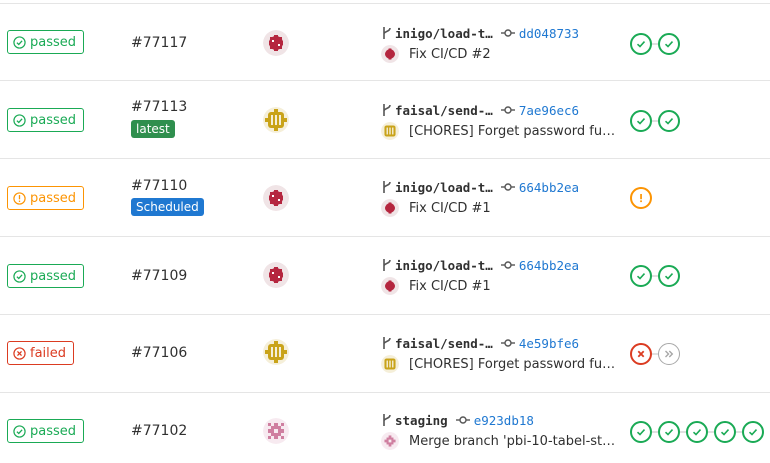 This screenshot has height=463, width=770. What do you see at coordinates (159, 276) in the screenshot?
I see `pipeline-id-link: #77109` at bounding box center [159, 276].